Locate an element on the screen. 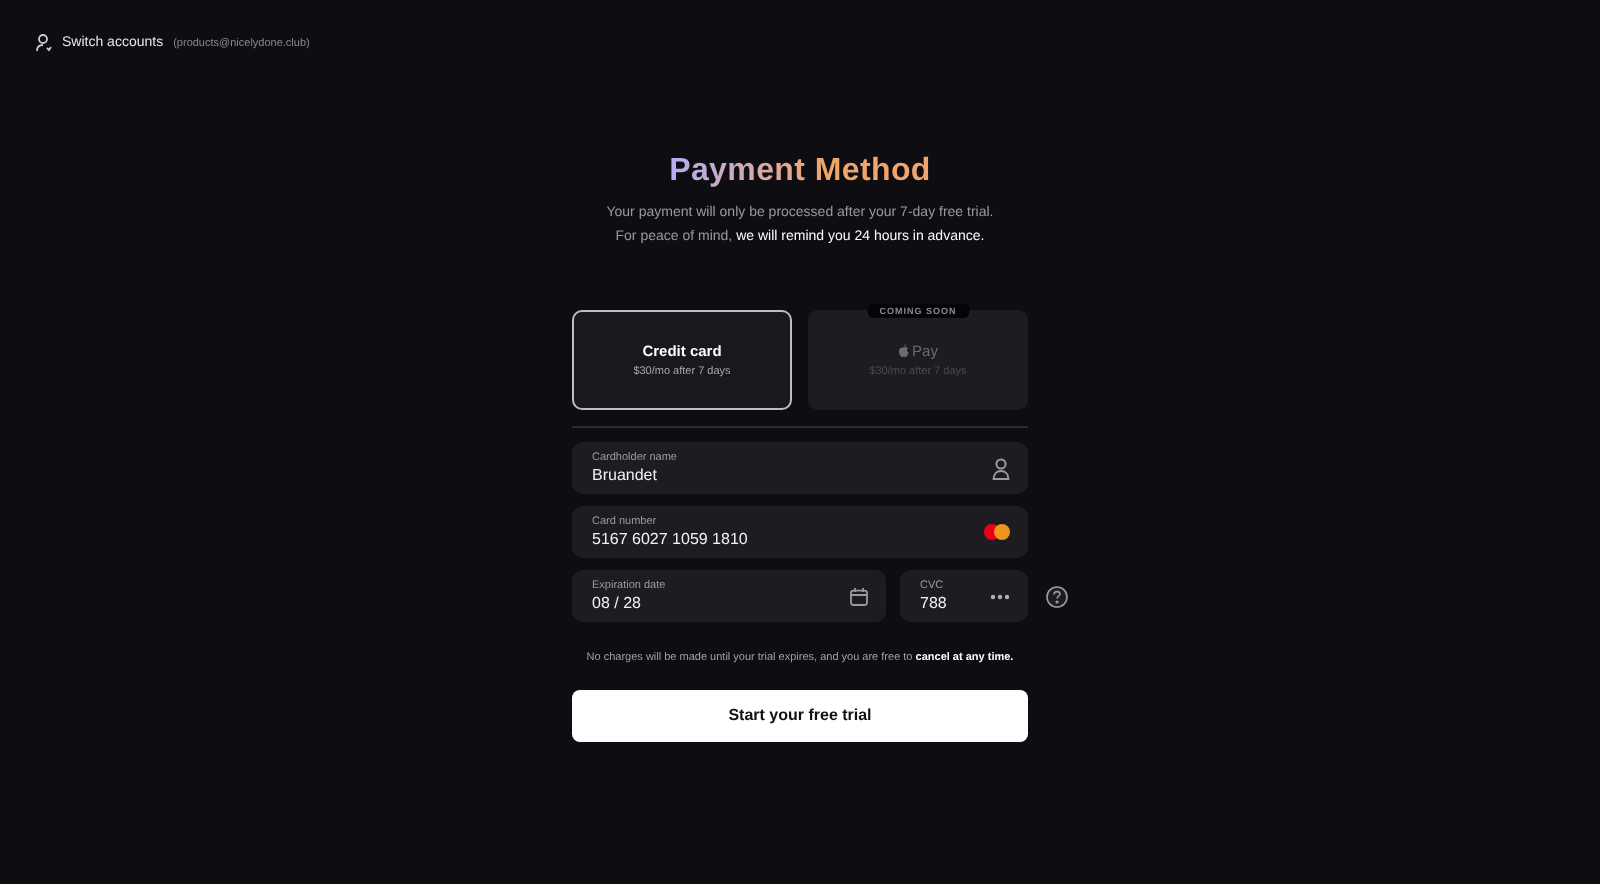  start-trial-button: Start your free trial is located at coordinates (800, 716).